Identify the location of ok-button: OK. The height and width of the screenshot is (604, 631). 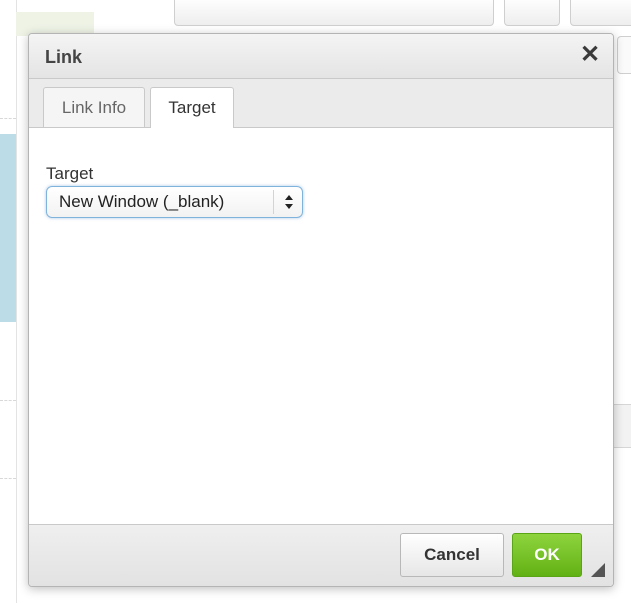
(547, 555).